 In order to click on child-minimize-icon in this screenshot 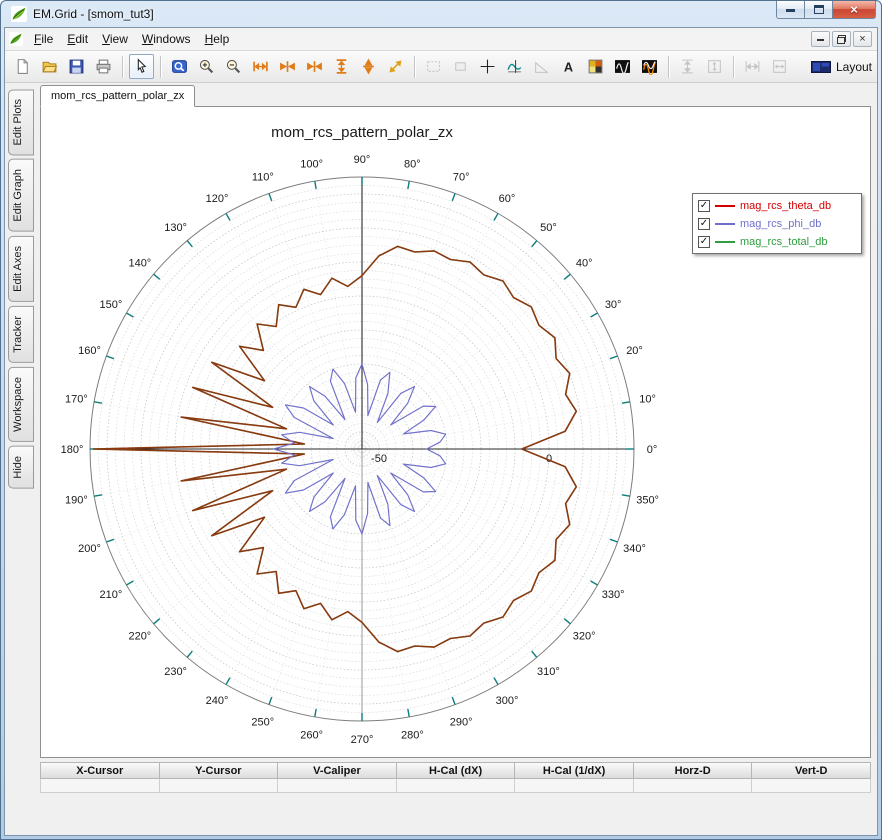, I will do `click(820, 39)`.